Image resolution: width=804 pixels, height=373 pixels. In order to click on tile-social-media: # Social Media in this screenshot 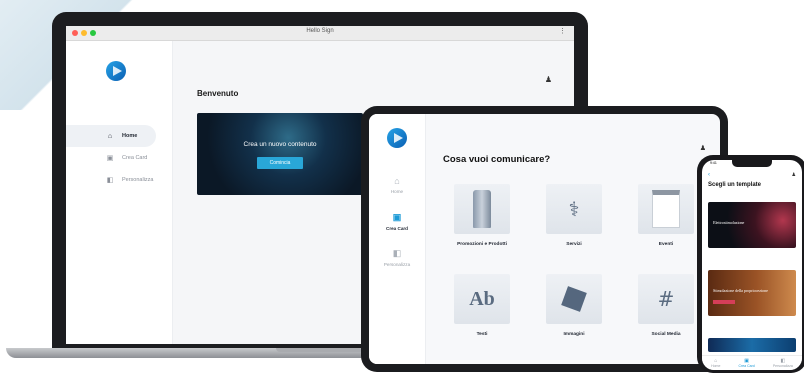, I will do `click(666, 308)`.